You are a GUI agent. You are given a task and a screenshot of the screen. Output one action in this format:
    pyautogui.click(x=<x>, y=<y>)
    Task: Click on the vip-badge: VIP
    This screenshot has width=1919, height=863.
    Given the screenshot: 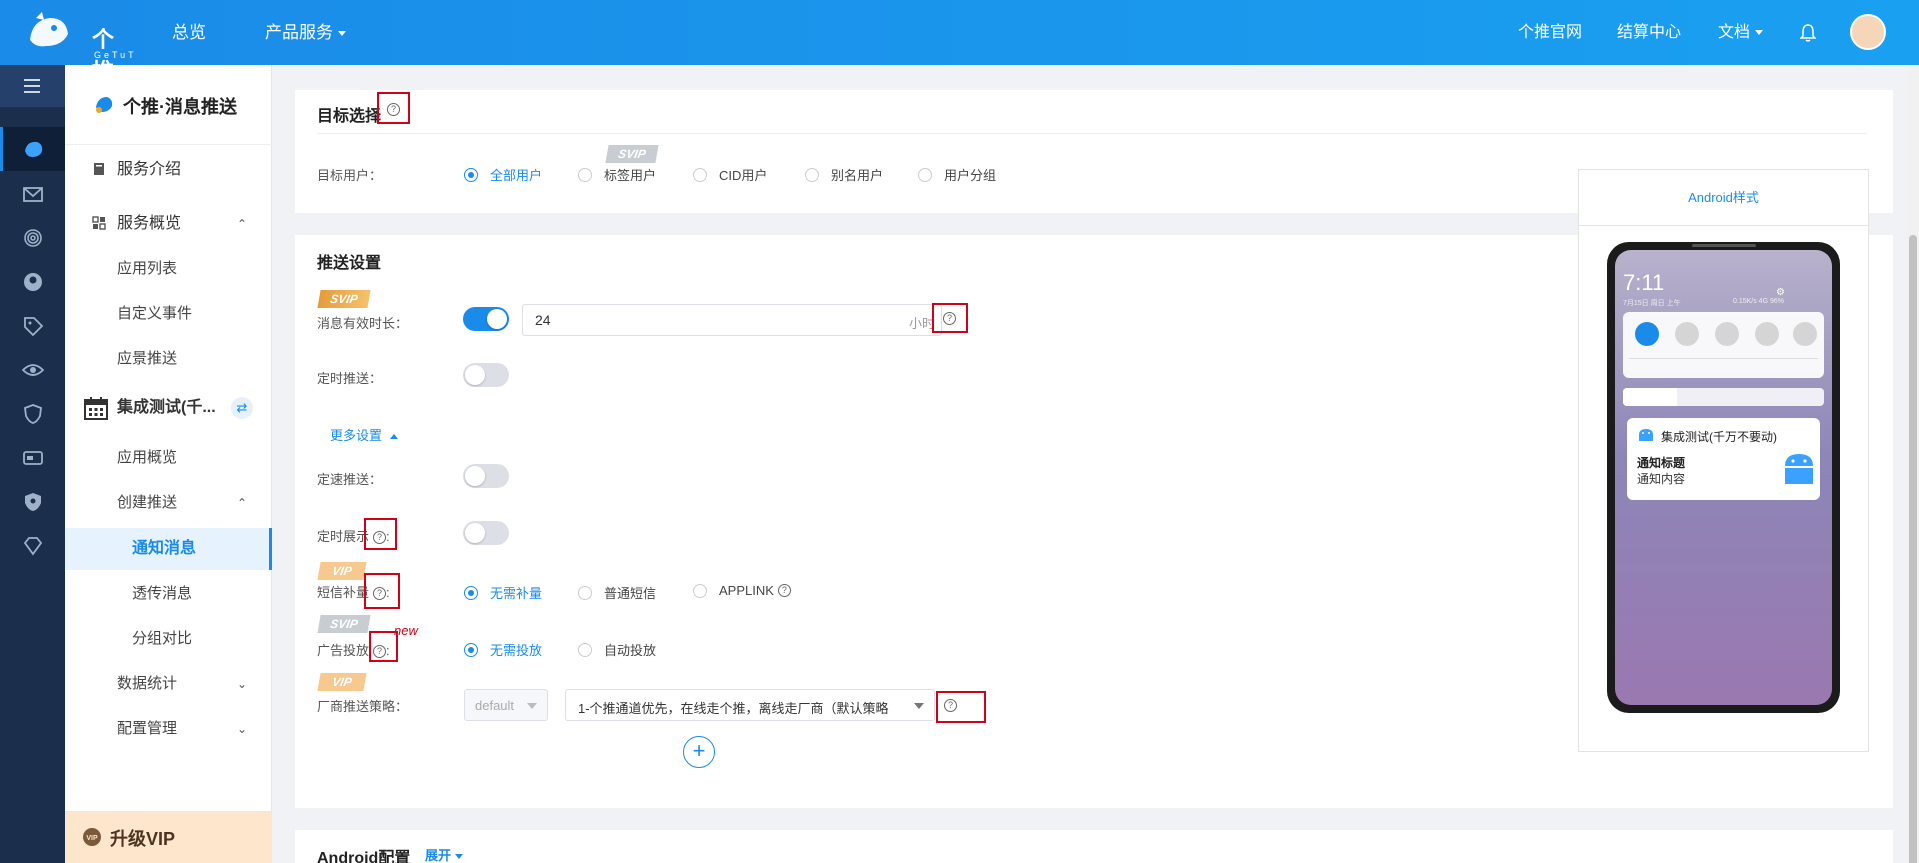 What is the action you would take?
    pyautogui.click(x=342, y=682)
    